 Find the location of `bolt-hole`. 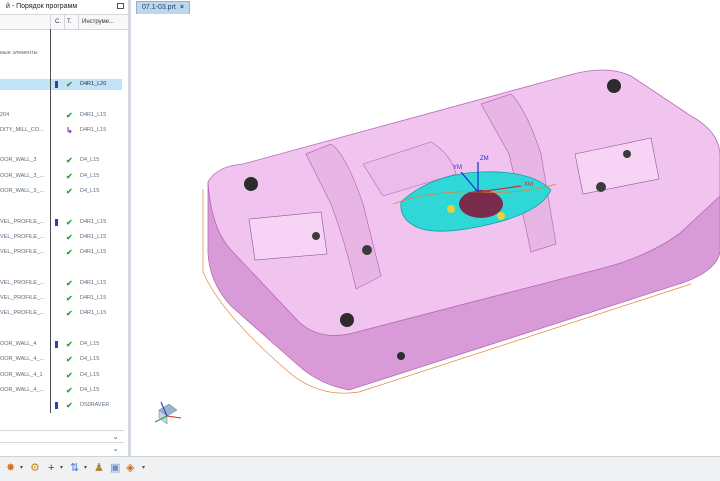

bolt-hole is located at coordinates (601, 187).